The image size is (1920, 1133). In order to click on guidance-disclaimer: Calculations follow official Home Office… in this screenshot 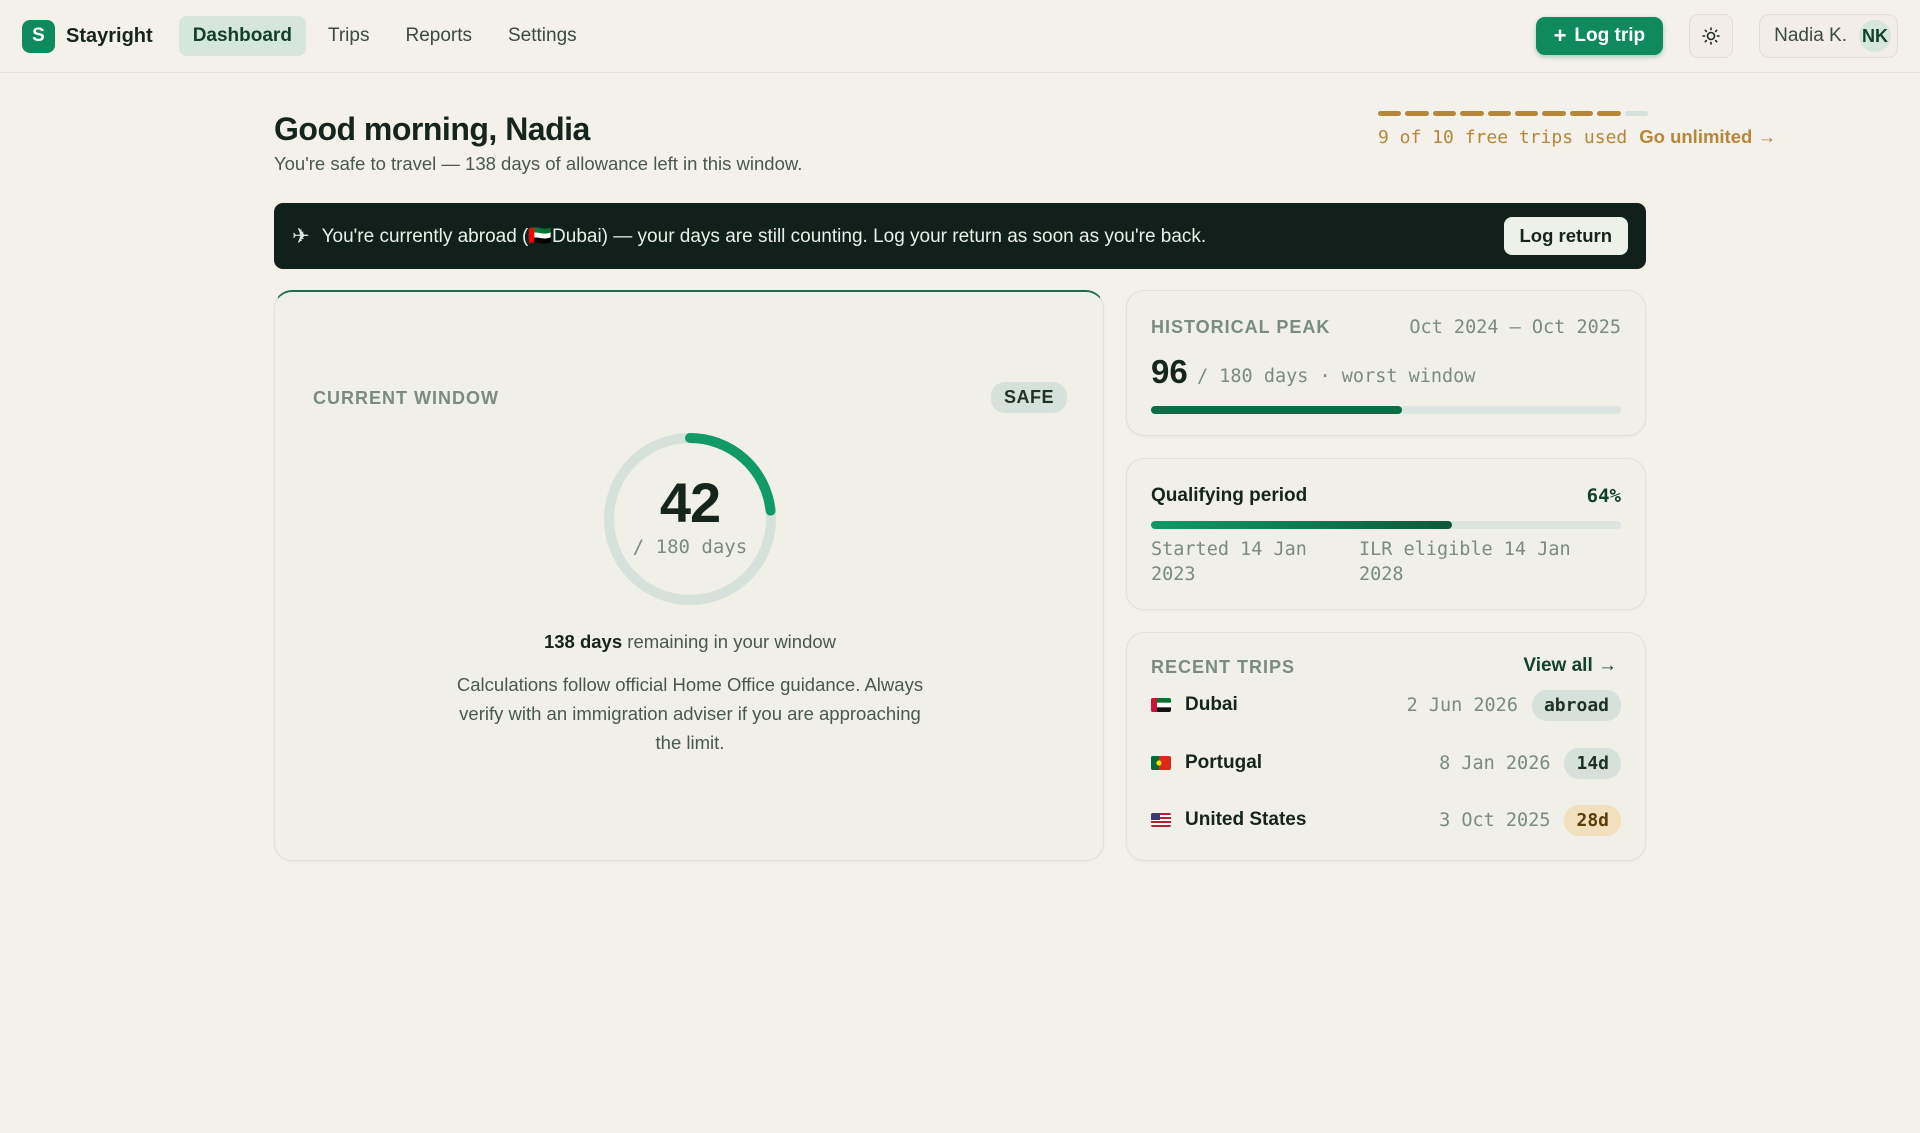, I will do `click(690, 713)`.